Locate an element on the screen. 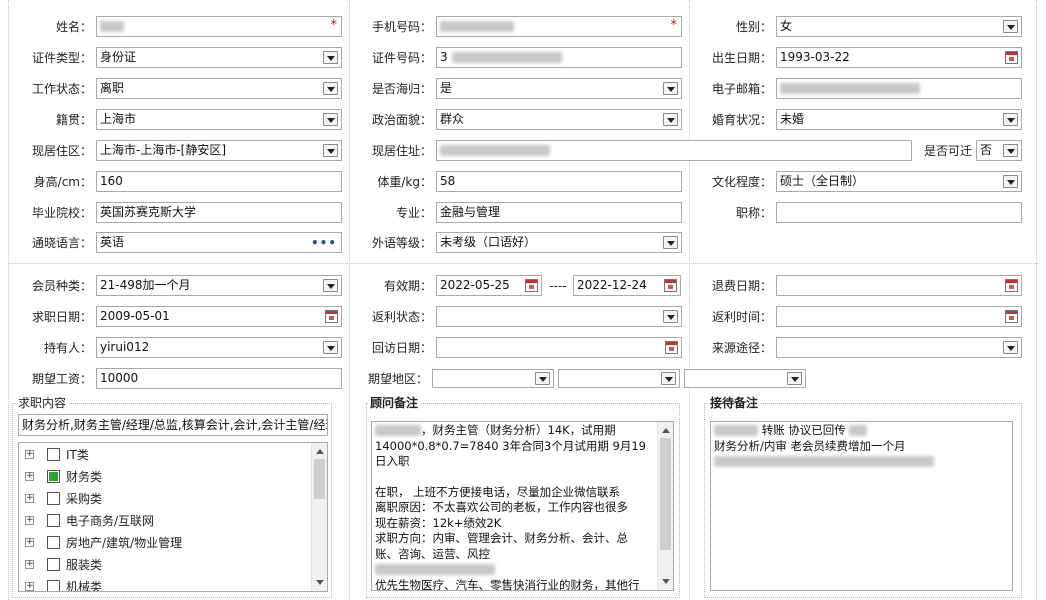 The image size is (1046, 600). height-field: 160 is located at coordinates (219, 181).